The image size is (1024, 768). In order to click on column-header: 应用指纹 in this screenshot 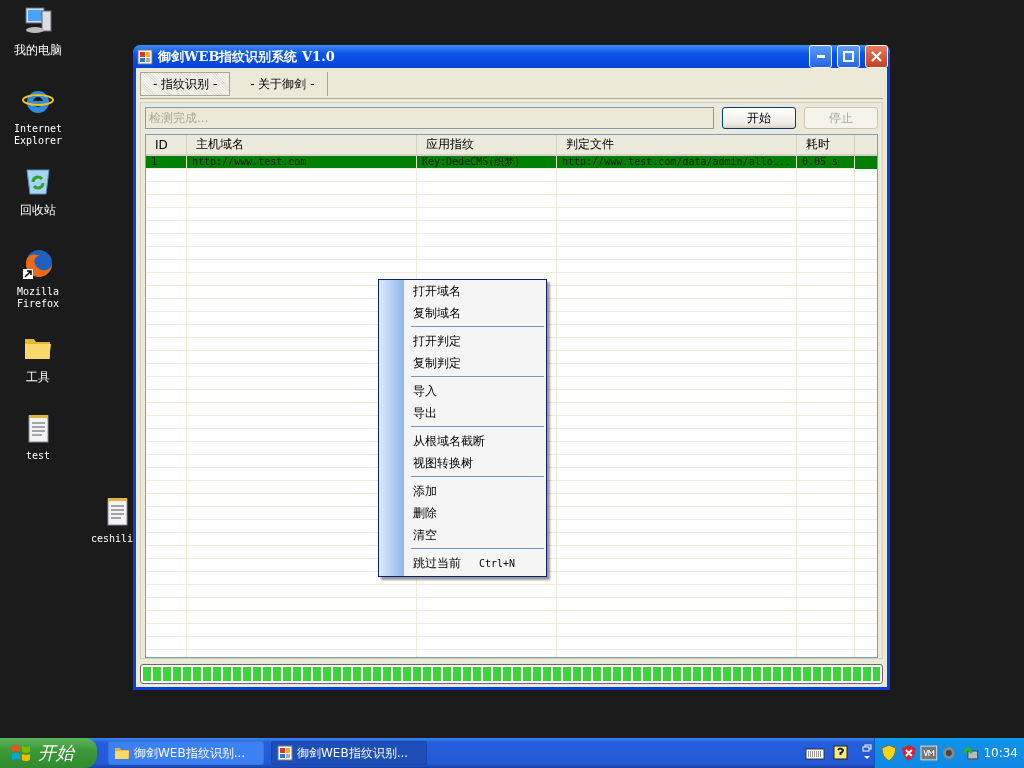, I will do `click(487, 144)`.